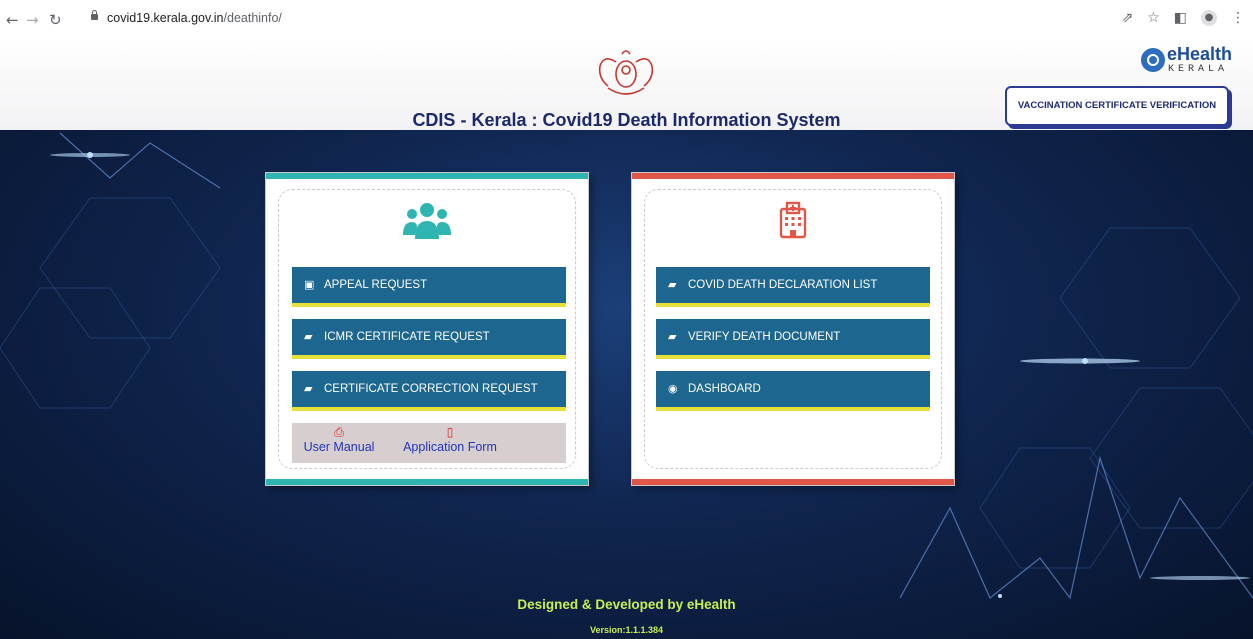  I want to click on users-icon, so click(427, 221).